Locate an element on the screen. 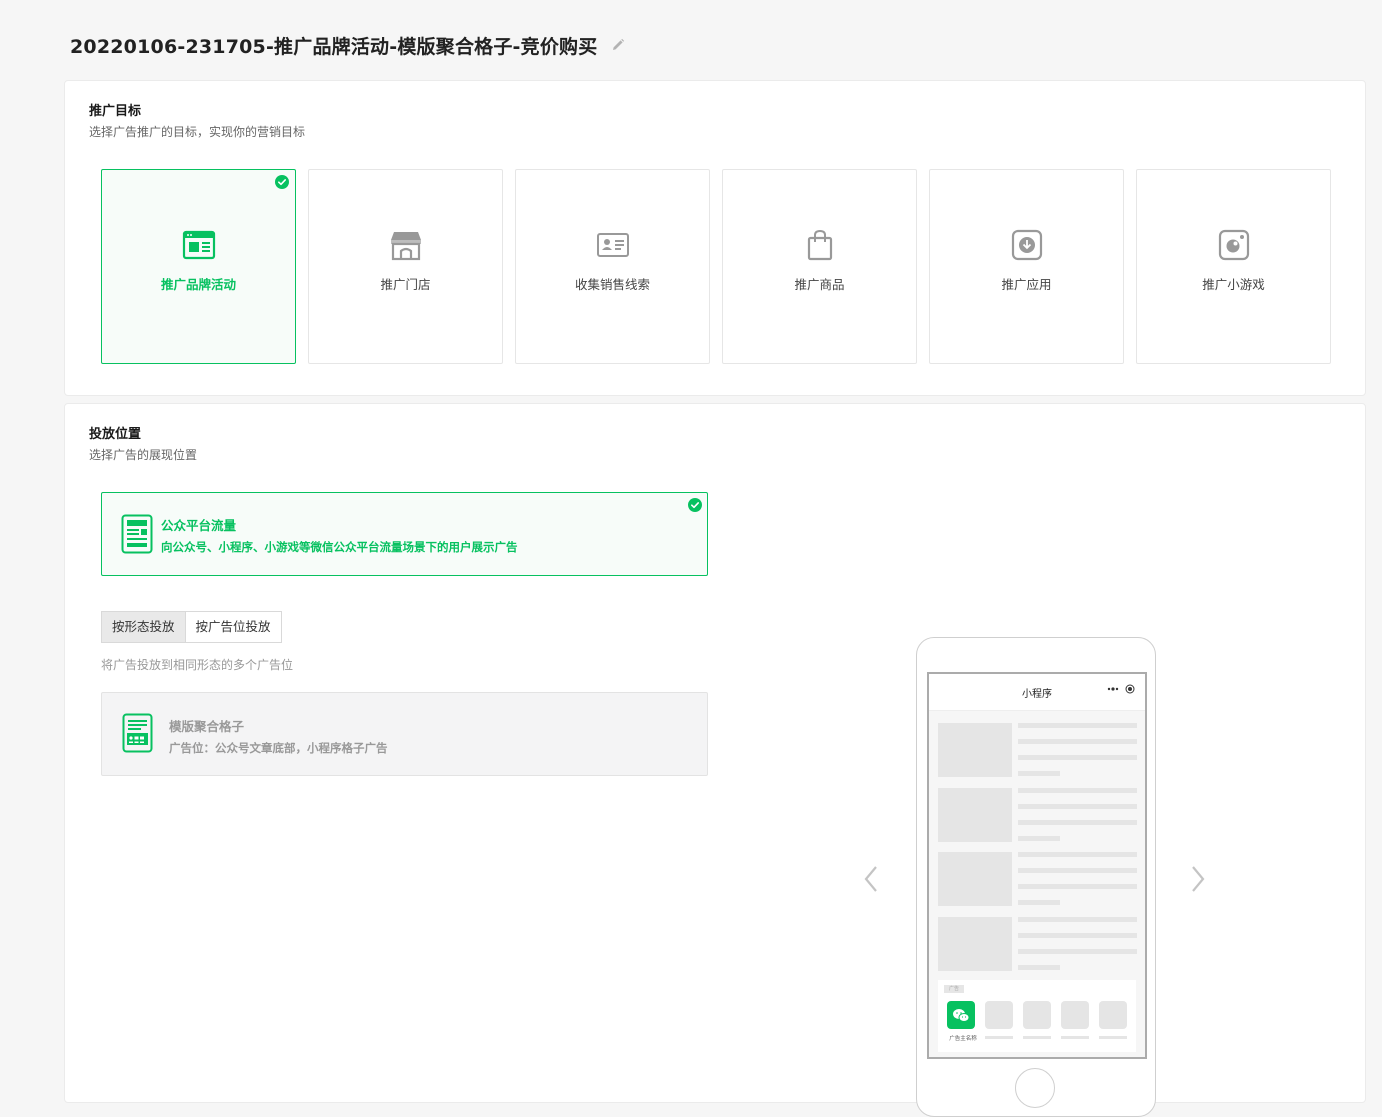 Image resolution: width=1382 pixels, height=1117 pixels. chevron-right-icon is located at coordinates (1197, 879).